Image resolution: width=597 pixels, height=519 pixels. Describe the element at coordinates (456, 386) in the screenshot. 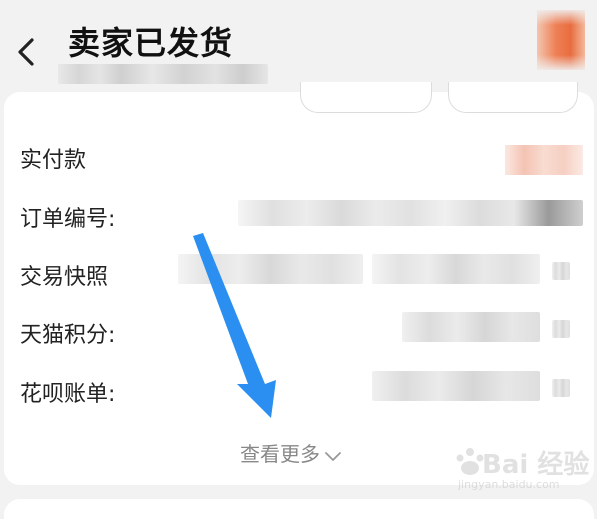

I see `blurred-huabei-bill` at that location.